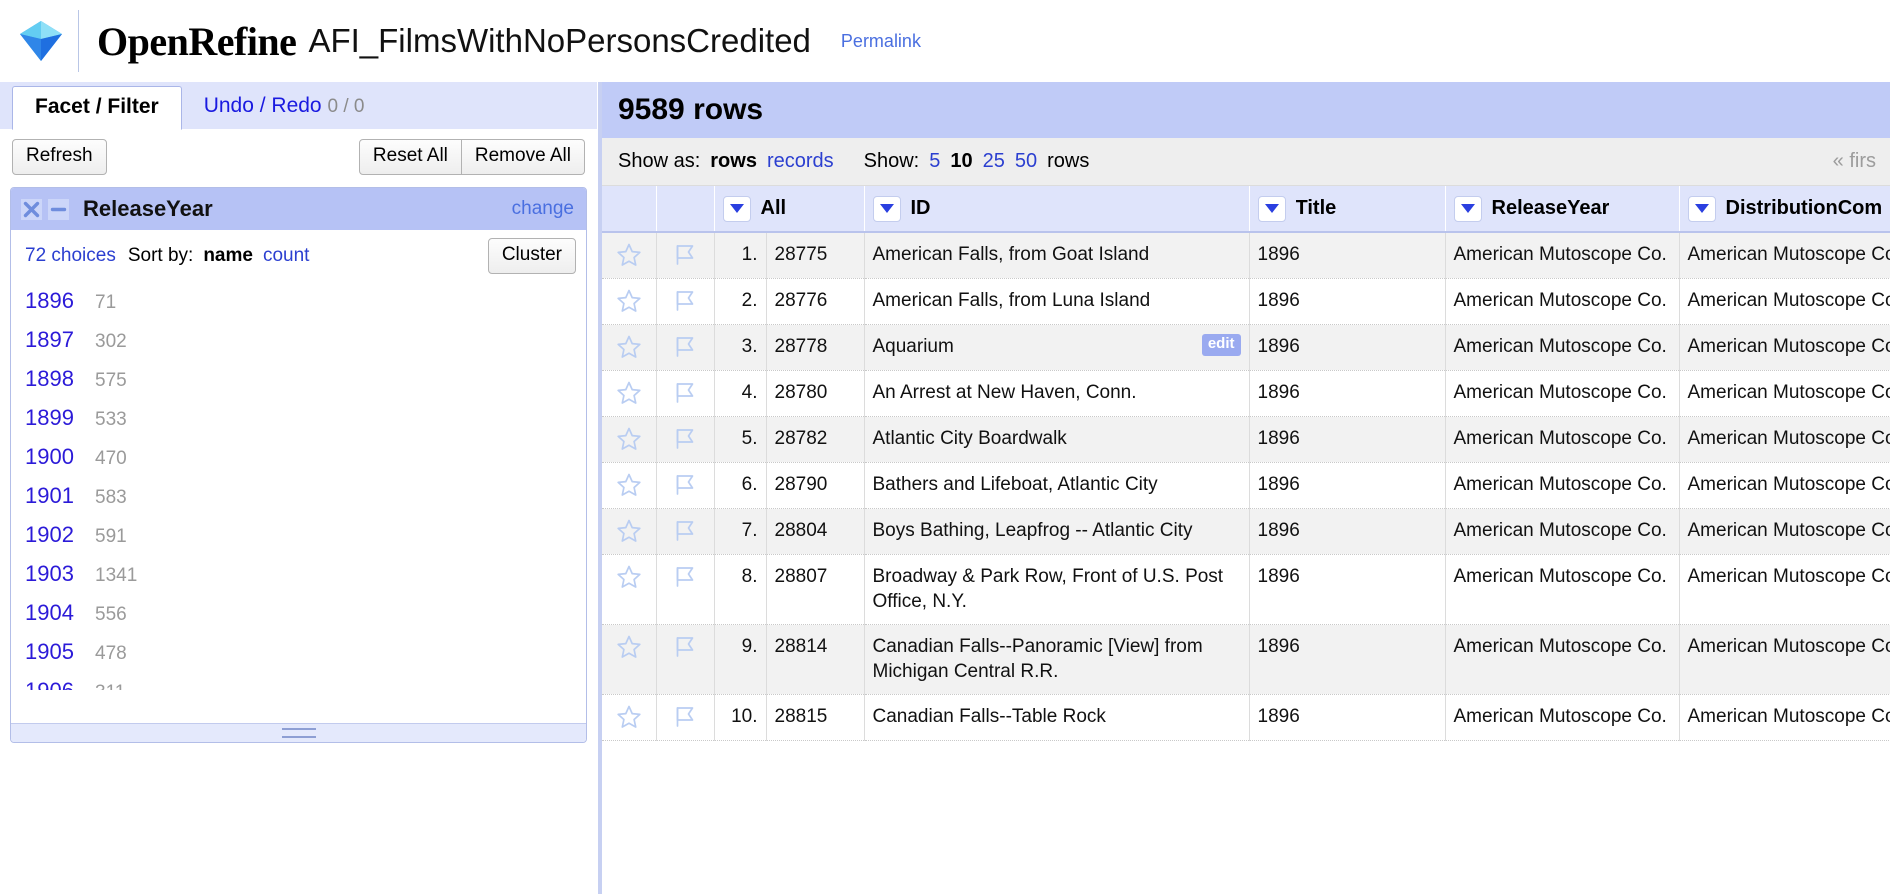  What do you see at coordinates (59, 157) in the screenshot?
I see `refresh-button: Refresh` at bounding box center [59, 157].